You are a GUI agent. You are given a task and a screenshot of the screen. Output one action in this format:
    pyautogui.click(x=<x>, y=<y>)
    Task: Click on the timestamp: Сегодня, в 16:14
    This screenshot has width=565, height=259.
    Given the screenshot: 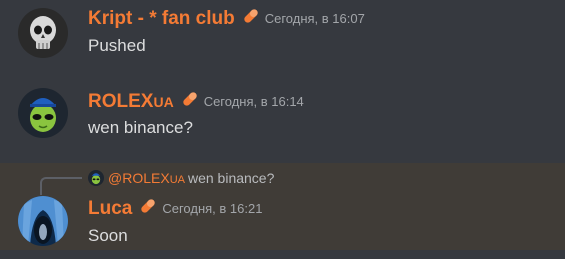 What is the action you would take?
    pyautogui.click(x=254, y=101)
    